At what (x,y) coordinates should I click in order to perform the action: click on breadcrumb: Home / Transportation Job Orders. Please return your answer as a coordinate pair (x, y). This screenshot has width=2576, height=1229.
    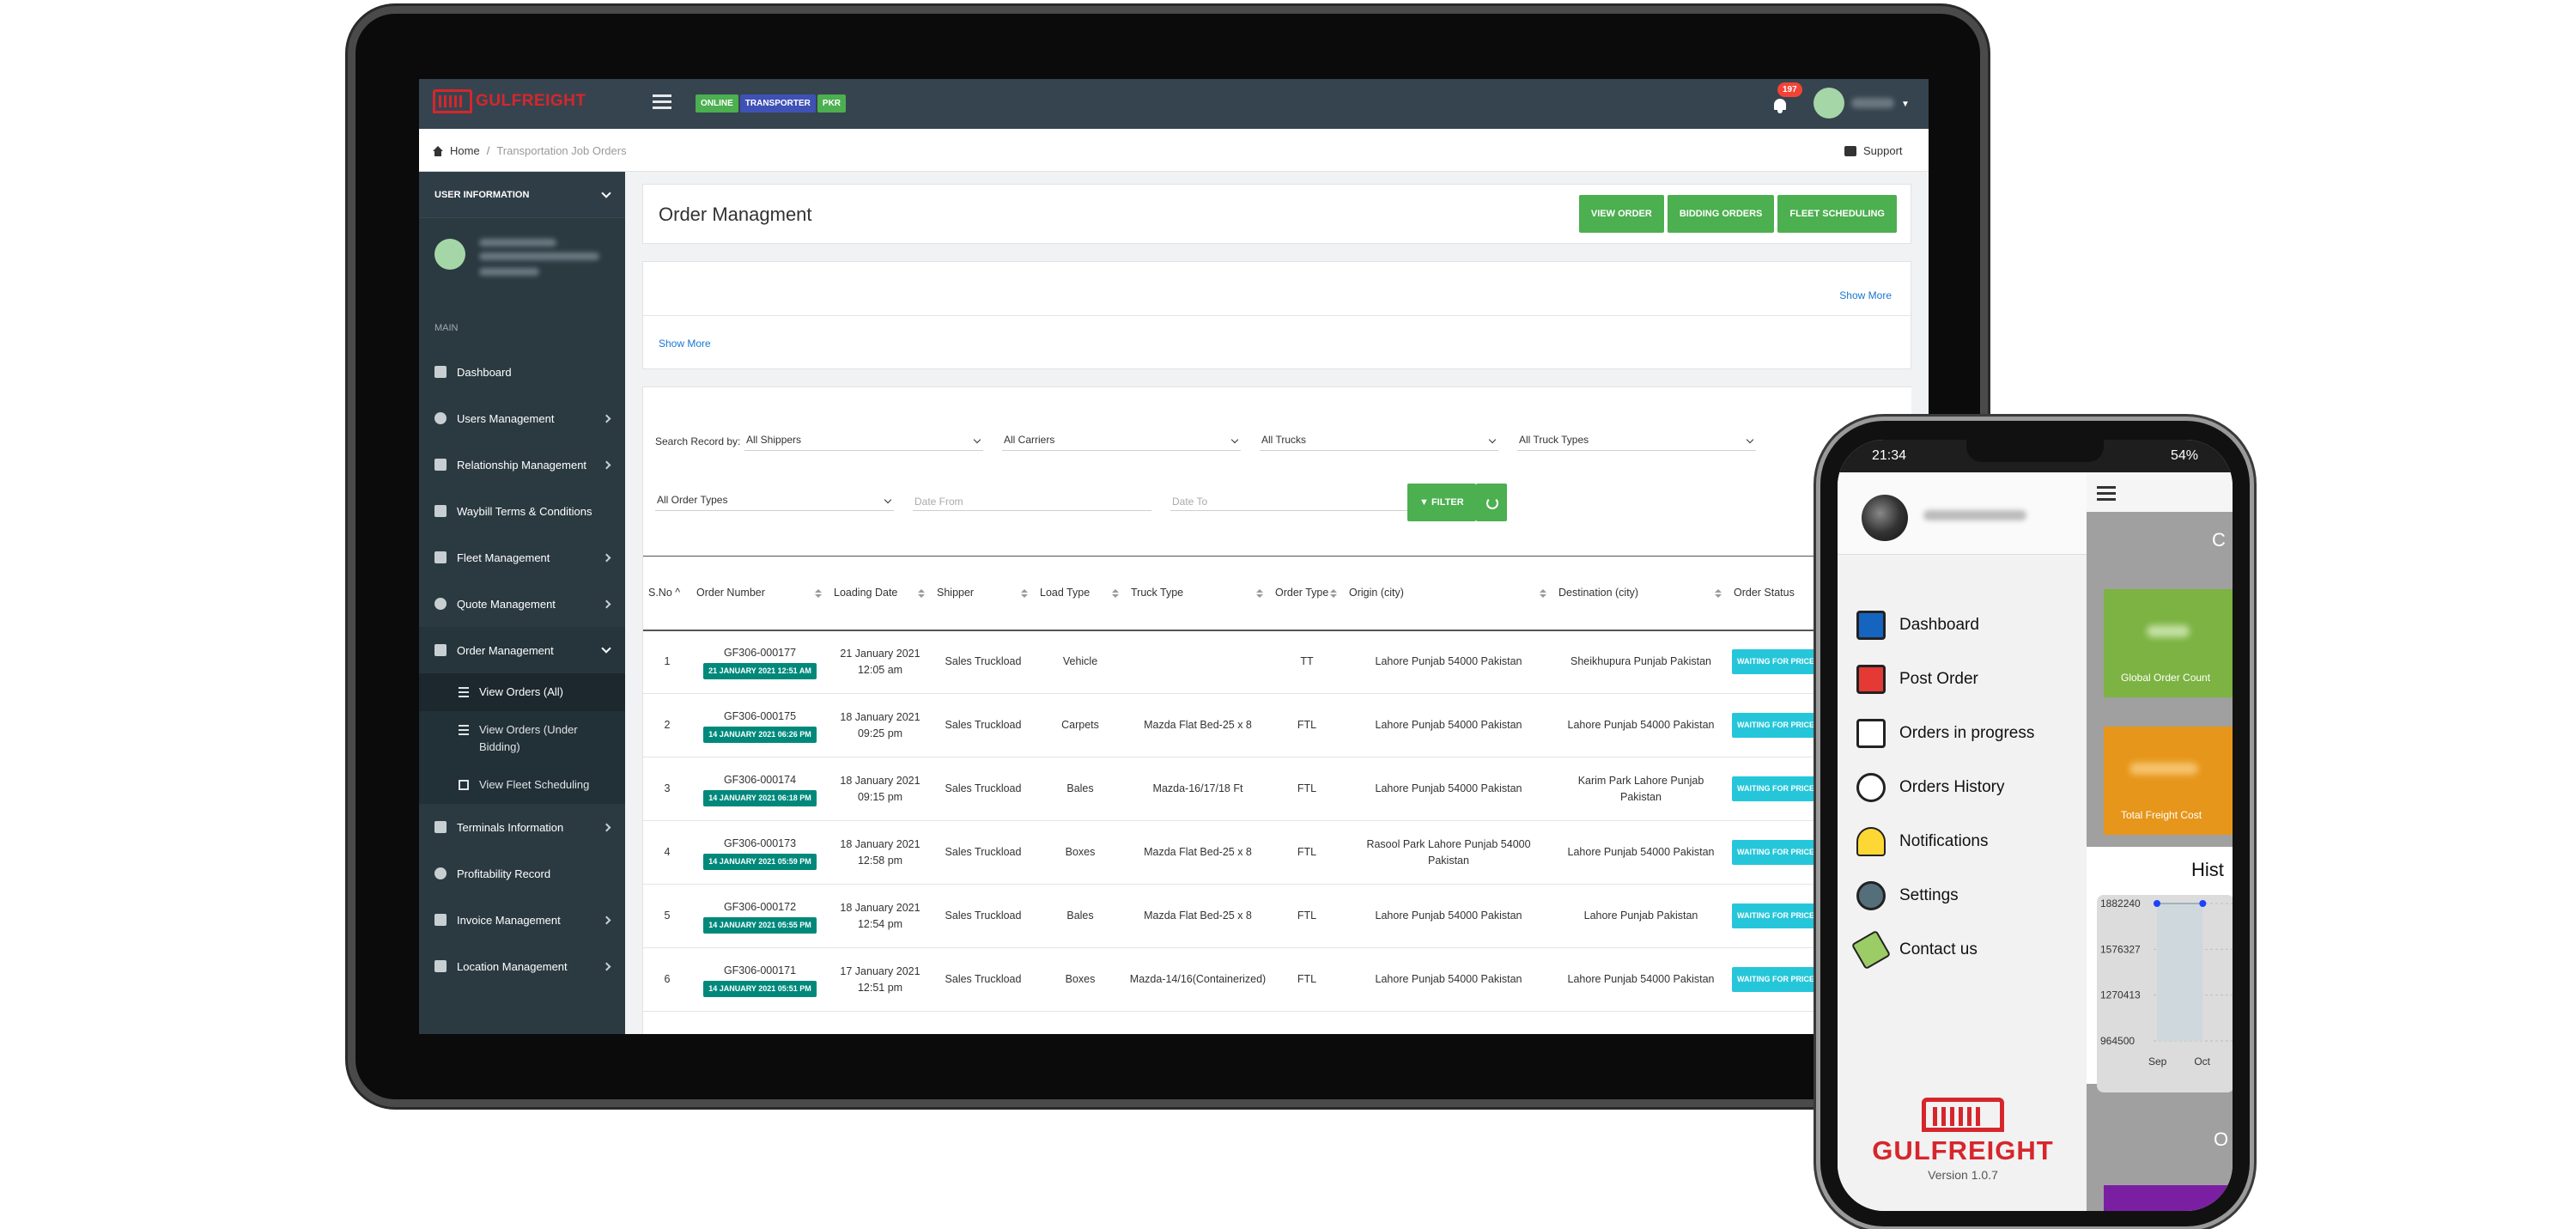
    Looking at the image, I should click on (530, 150).